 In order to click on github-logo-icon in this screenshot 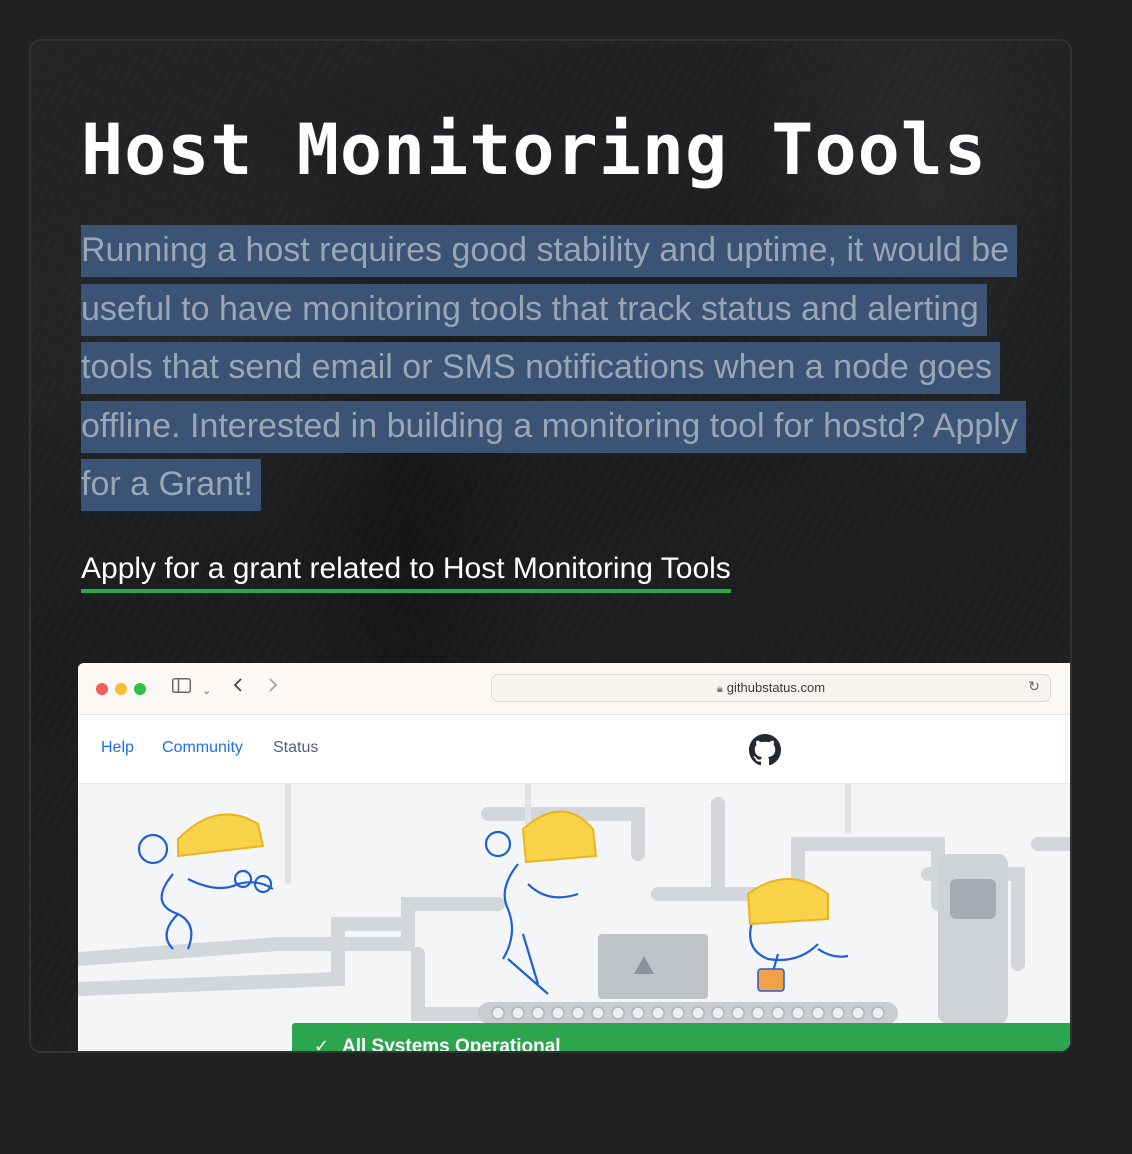, I will do `click(765, 752)`.